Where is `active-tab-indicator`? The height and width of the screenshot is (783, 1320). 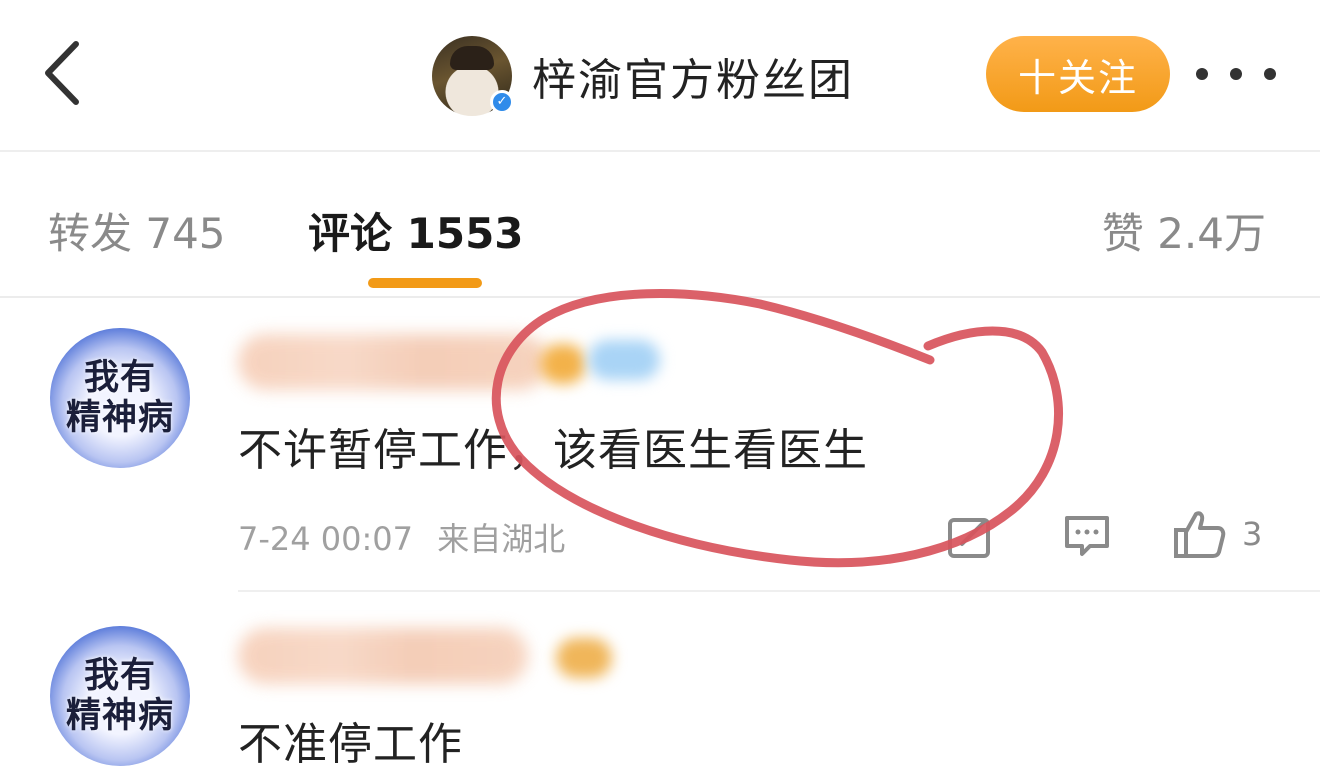 active-tab-indicator is located at coordinates (425, 283).